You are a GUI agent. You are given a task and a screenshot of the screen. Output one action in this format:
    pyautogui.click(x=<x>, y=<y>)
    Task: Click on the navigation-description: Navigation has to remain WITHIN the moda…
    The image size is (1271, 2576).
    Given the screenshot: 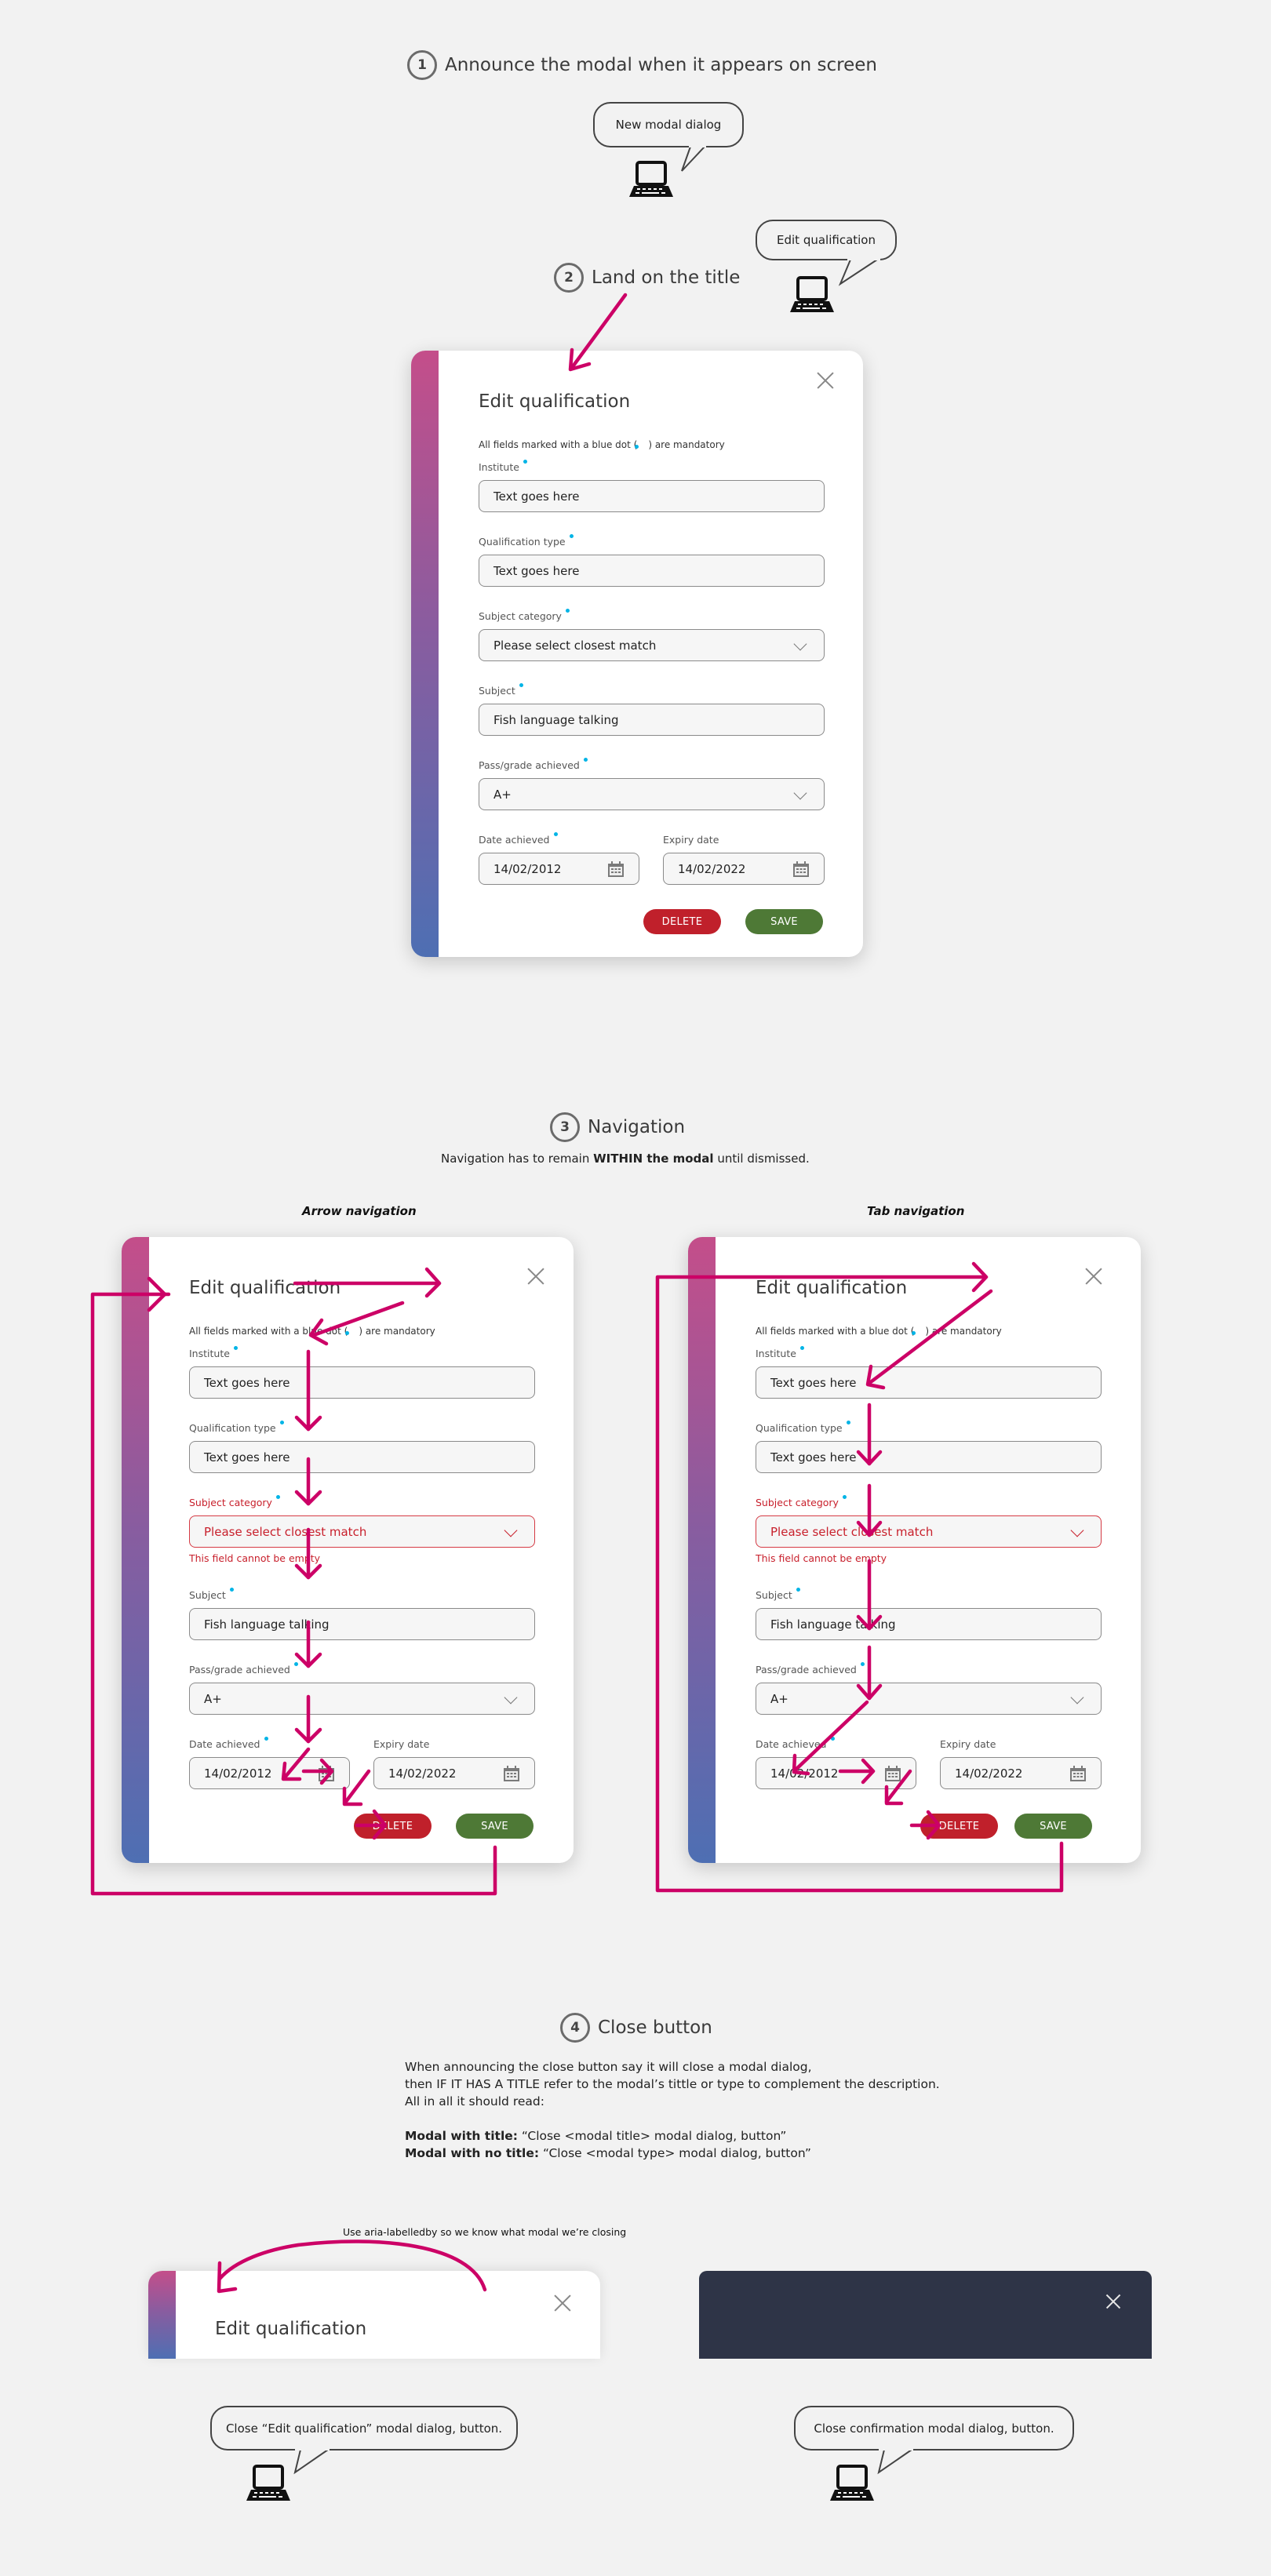 What is the action you would take?
    pyautogui.click(x=625, y=1159)
    